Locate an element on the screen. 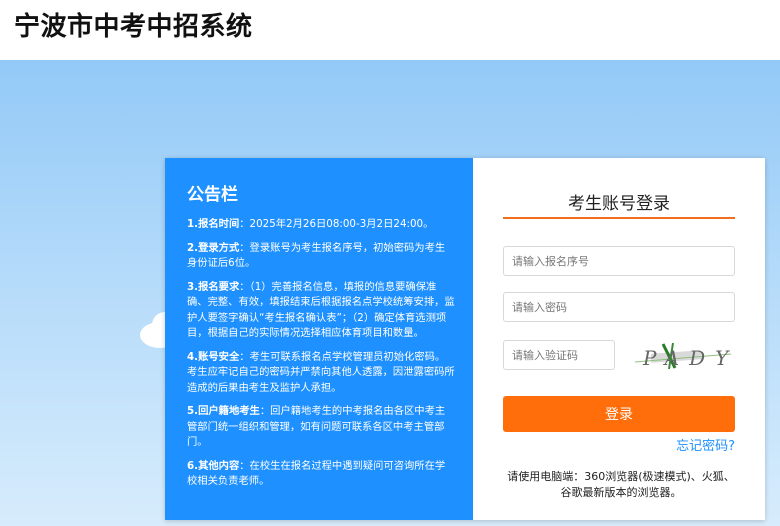 The width and height of the screenshot is (780, 526). captcha-input is located at coordinates (559, 355).